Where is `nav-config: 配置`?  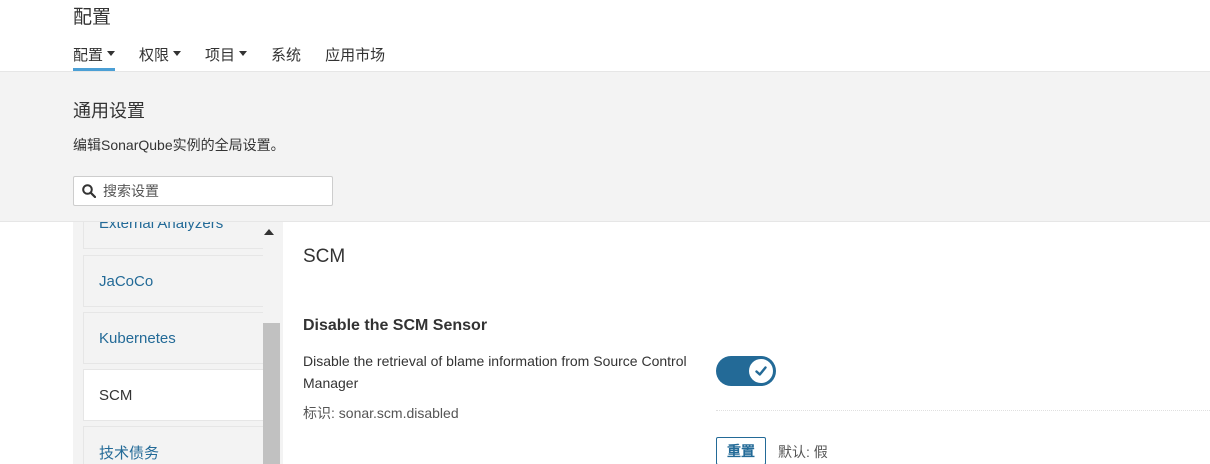
nav-config: 配置 is located at coordinates (94, 57).